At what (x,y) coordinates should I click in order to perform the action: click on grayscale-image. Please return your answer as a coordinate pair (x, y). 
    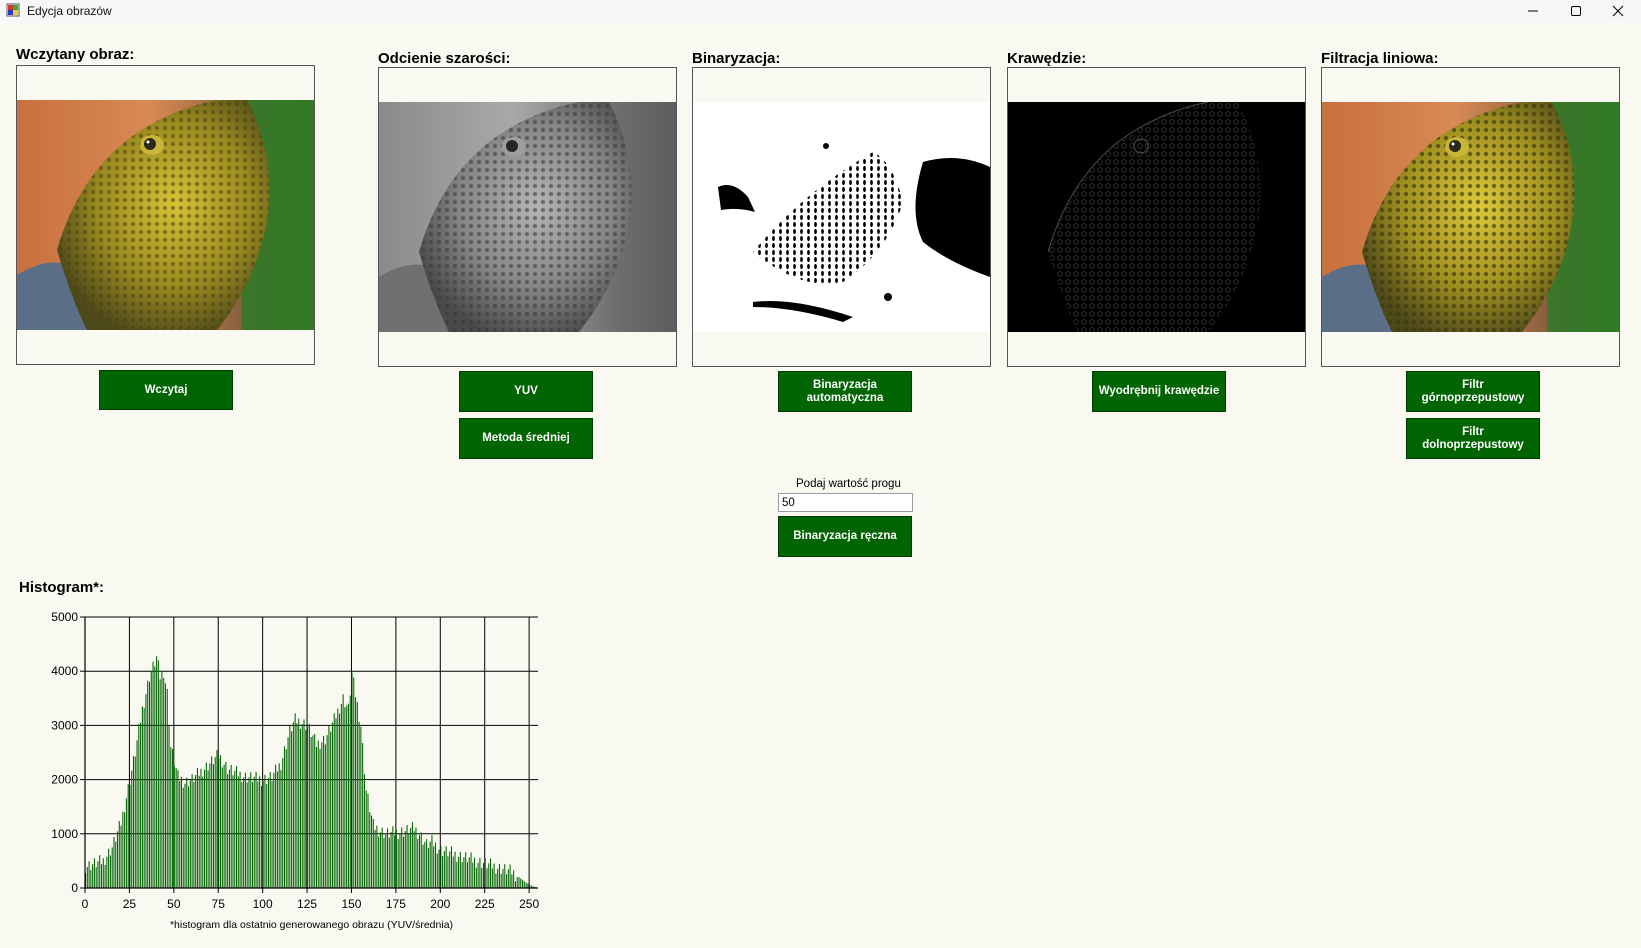
    Looking at the image, I should click on (527, 217).